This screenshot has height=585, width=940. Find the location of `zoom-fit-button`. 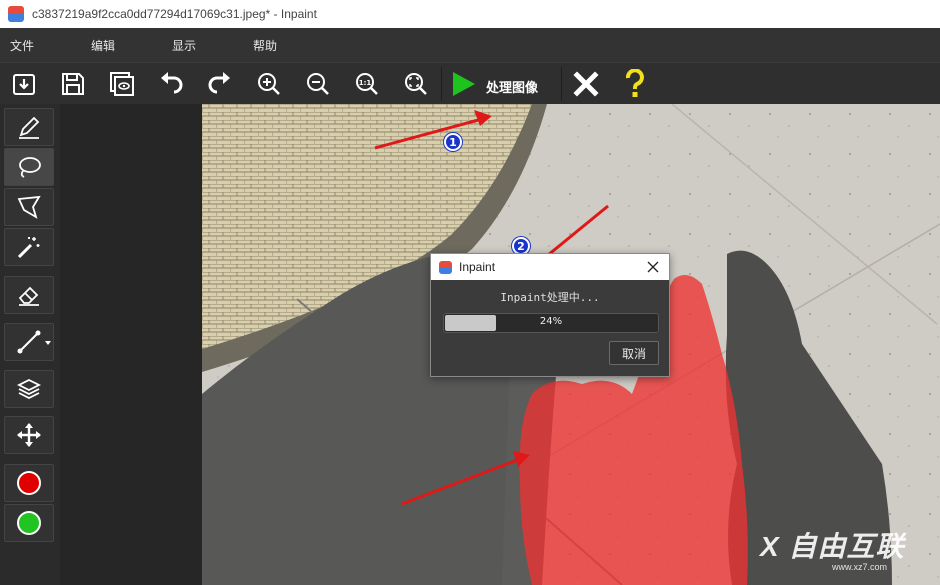

zoom-fit-button is located at coordinates (416, 84).